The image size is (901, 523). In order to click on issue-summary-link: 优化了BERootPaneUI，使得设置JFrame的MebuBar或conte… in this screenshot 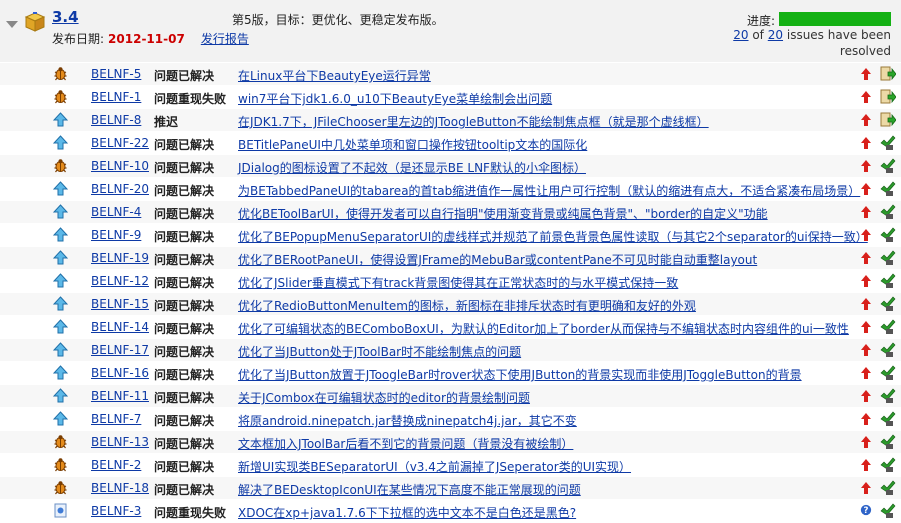, I will do `click(497, 259)`.